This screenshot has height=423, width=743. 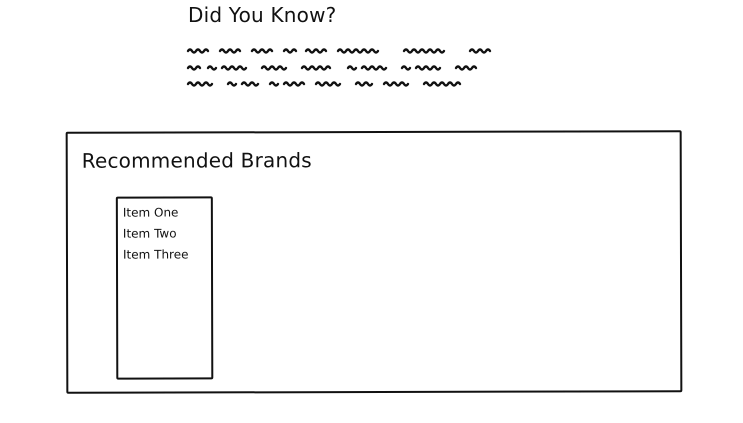 I want to click on list-item: Item One, so click(x=167, y=212).